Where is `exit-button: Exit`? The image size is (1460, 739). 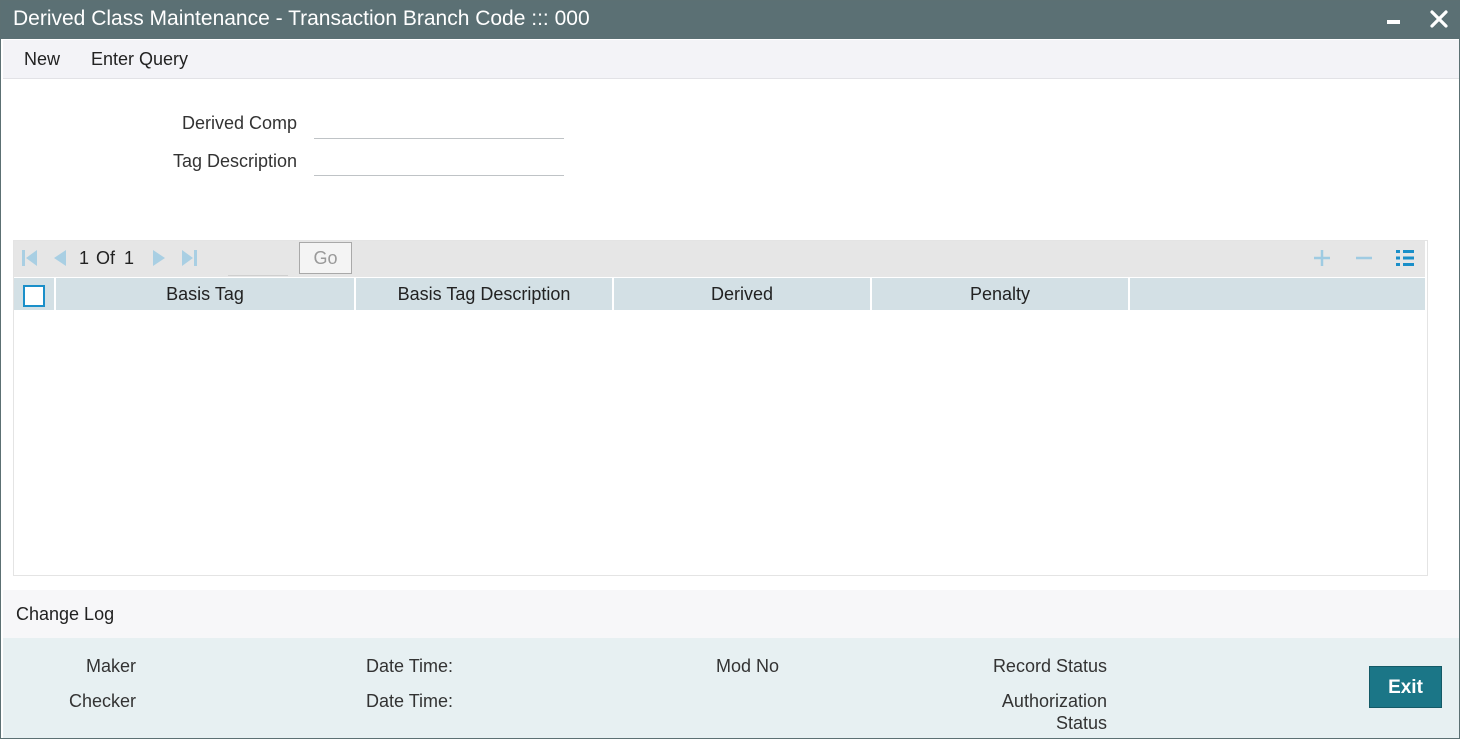 exit-button: Exit is located at coordinates (1405, 687).